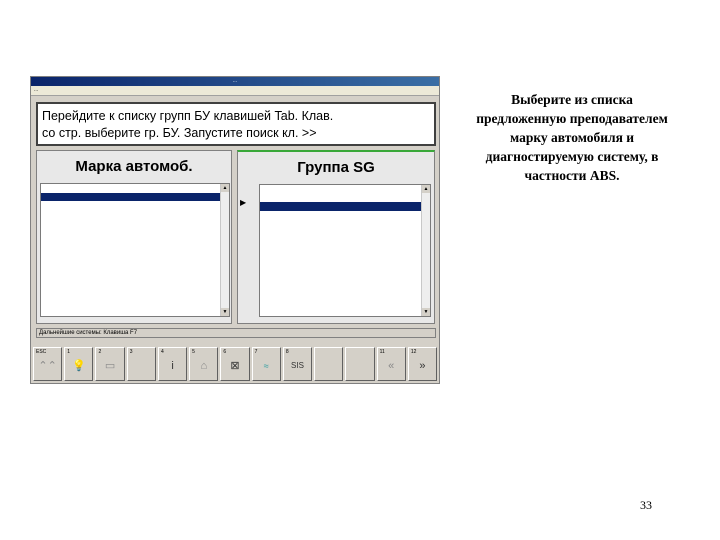  I want to click on function-key-5: 5 ⌂, so click(204, 364).